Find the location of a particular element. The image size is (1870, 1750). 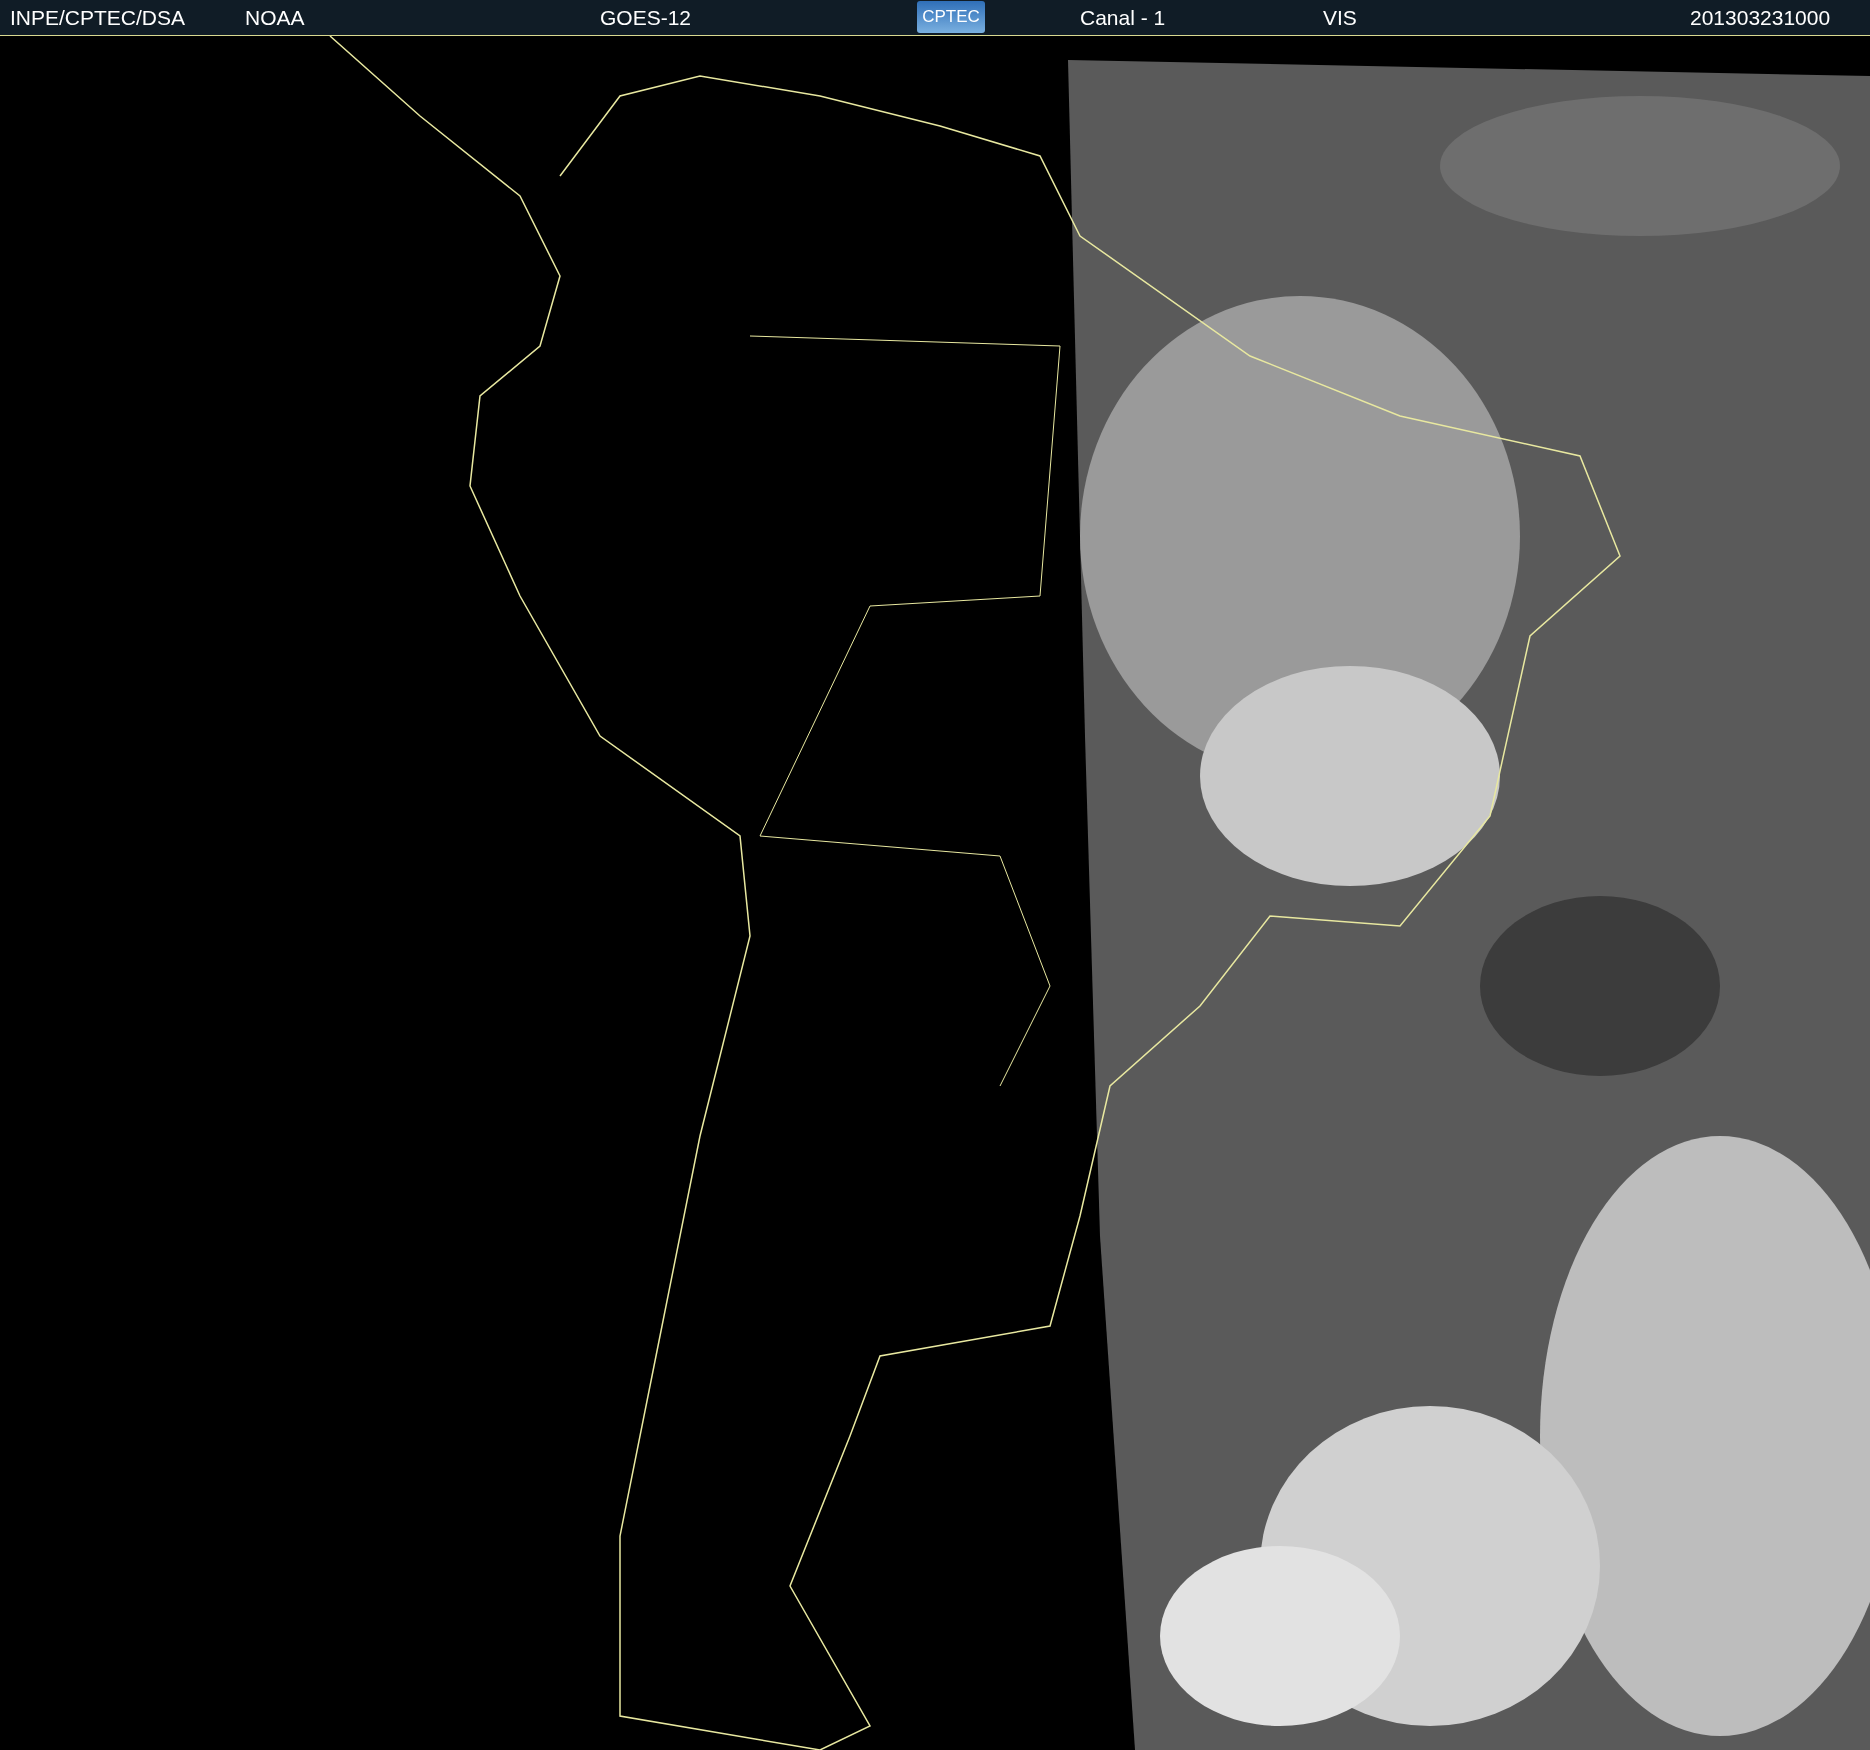

source-label: NOAA is located at coordinates (275, 18).